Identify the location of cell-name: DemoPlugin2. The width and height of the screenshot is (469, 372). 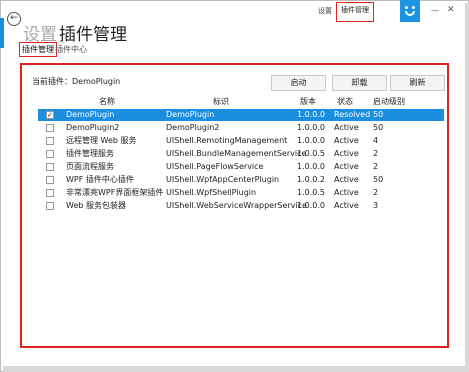
(93, 127).